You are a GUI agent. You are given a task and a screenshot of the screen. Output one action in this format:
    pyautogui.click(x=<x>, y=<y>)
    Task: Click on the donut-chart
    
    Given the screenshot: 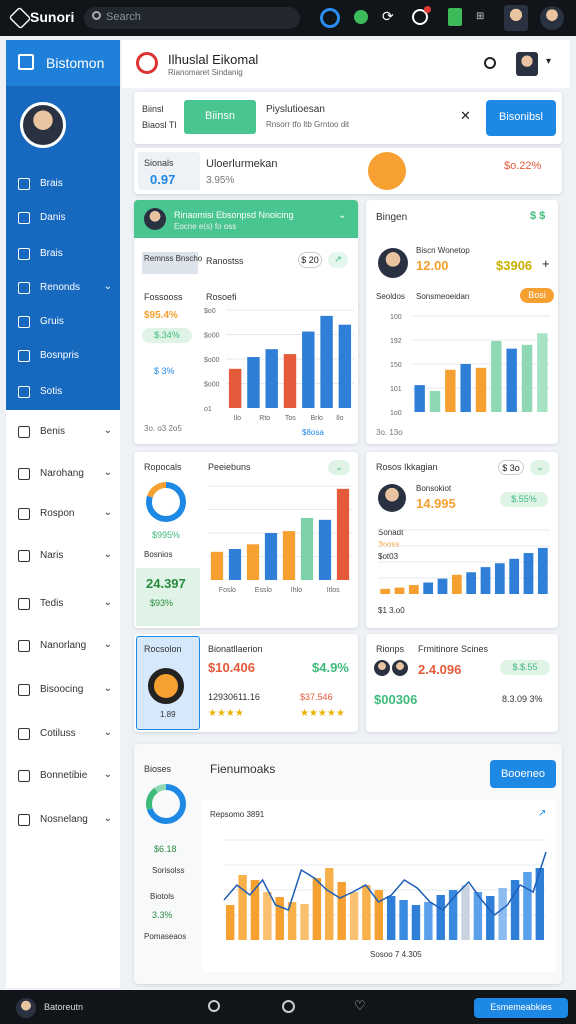 What is the action you would take?
    pyautogui.click(x=166, y=804)
    